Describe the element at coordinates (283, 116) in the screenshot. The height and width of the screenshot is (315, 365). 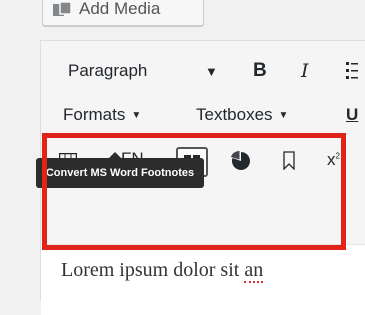
I see `textboxes-caret-icon: ▼` at that location.